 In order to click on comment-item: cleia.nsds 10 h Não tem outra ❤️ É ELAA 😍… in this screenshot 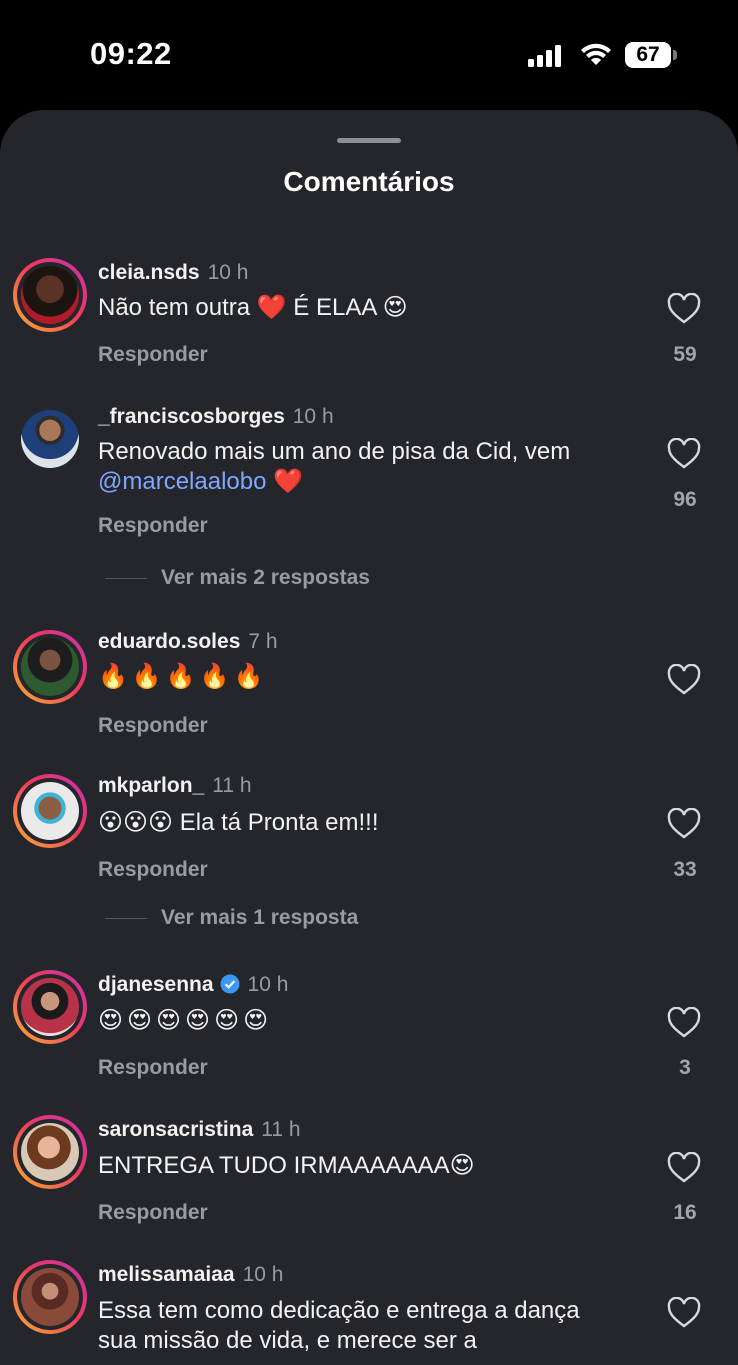, I will do `click(369, 313)`.